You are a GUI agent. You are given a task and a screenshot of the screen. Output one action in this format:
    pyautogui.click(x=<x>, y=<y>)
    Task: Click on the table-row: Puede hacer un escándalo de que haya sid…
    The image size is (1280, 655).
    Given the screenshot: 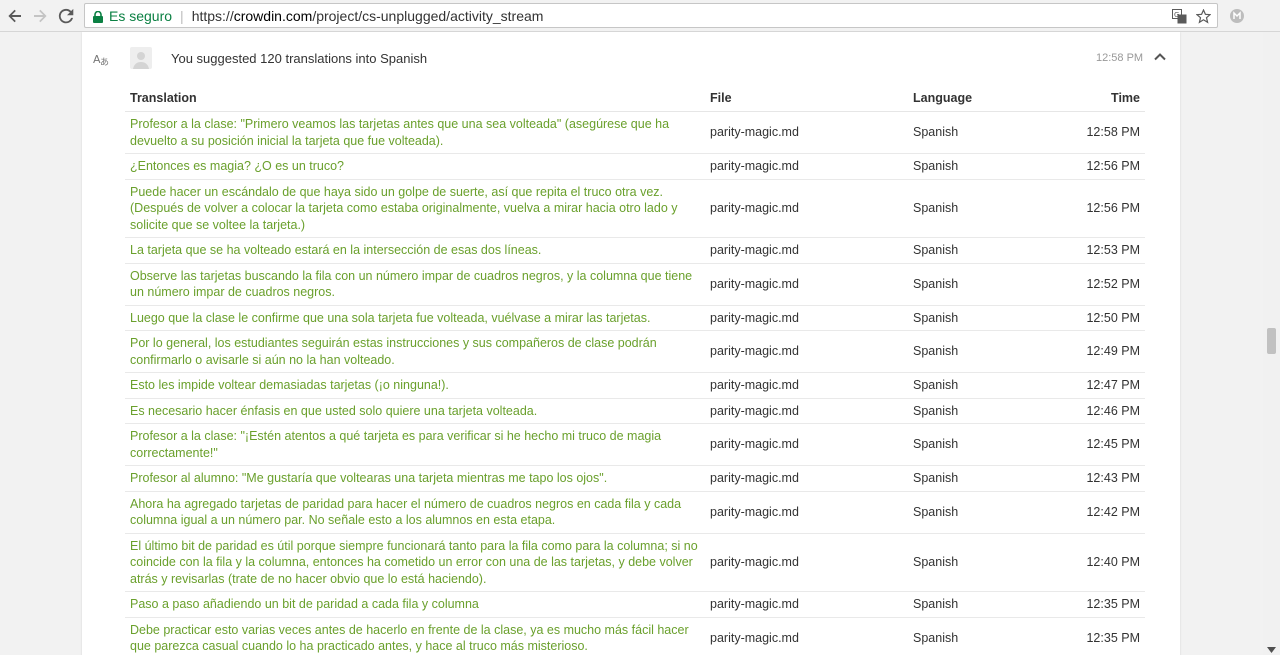 What is the action you would take?
    pyautogui.click(x=635, y=208)
    